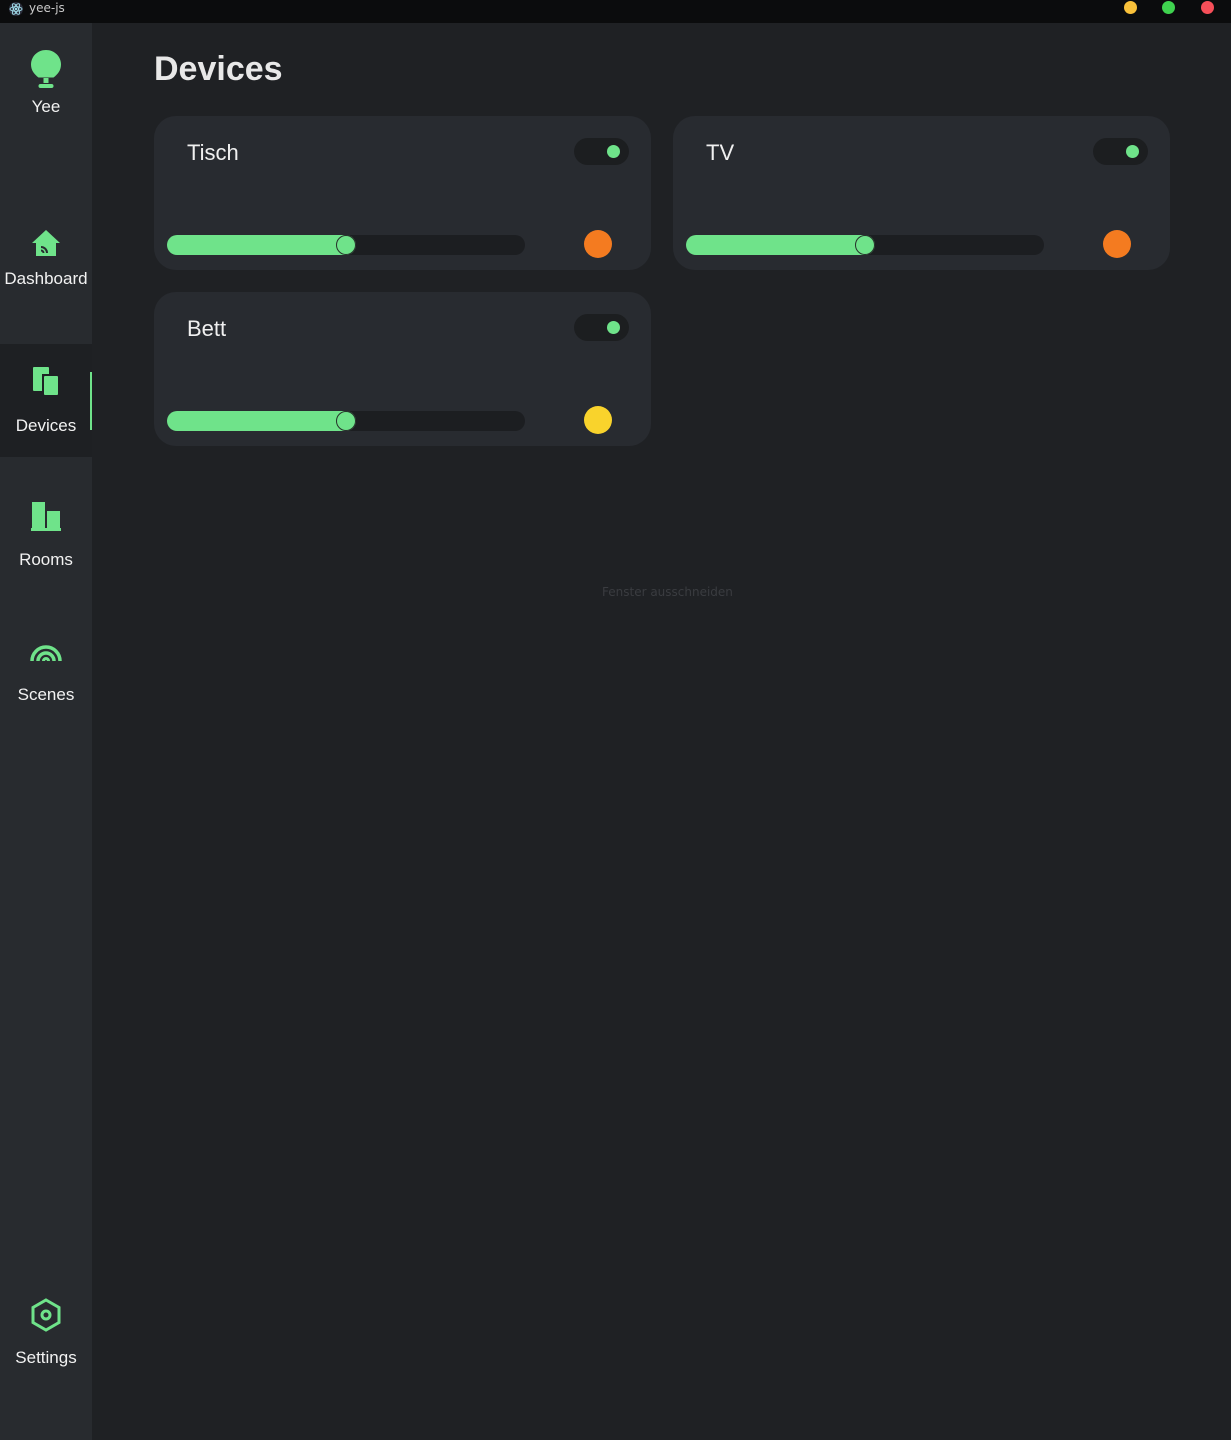  What do you see at coordinates (46, 669) in the screenshot?
I see `sidebar-item-scenes: Scenes` at bounding box center [46, 669].